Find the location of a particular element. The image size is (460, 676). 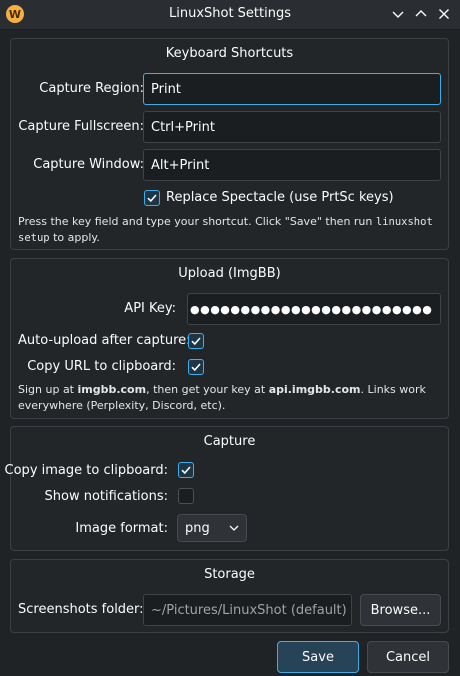

title-bar: W LinuxShot Settings is located at coordinates (230, 15).